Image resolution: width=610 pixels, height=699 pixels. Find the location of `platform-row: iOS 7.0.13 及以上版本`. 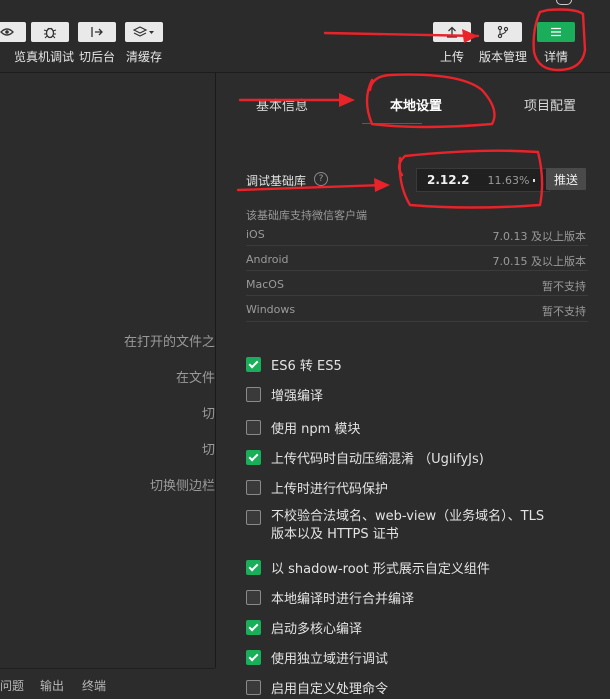

platform-row: iOS 7.0.13 及以上版本 is located at coordinates (416, 235).